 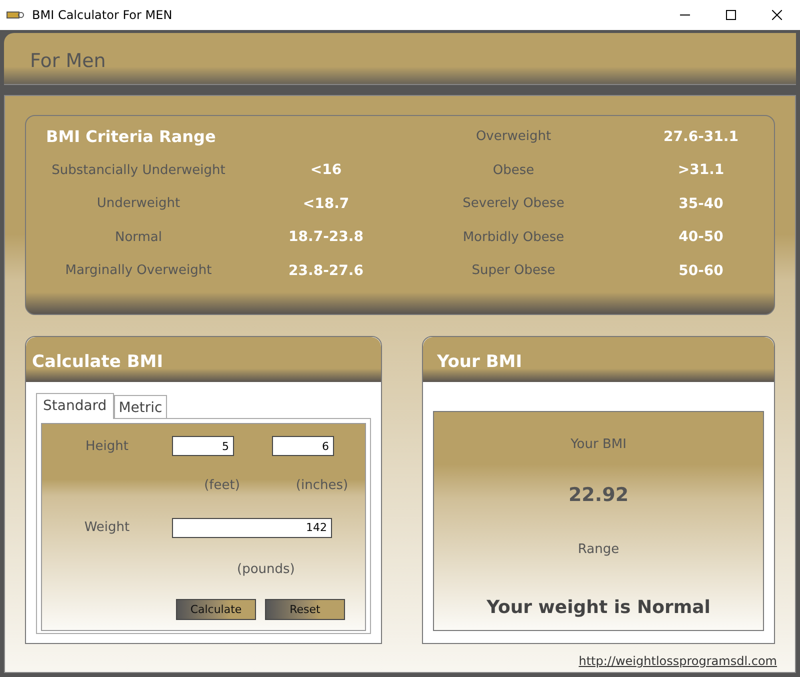 What do you see at coordinates (677, 661) in the screenshot?
I see `website-link: http://weightlossprogramsdl.com` at bounding box center [677, 661].